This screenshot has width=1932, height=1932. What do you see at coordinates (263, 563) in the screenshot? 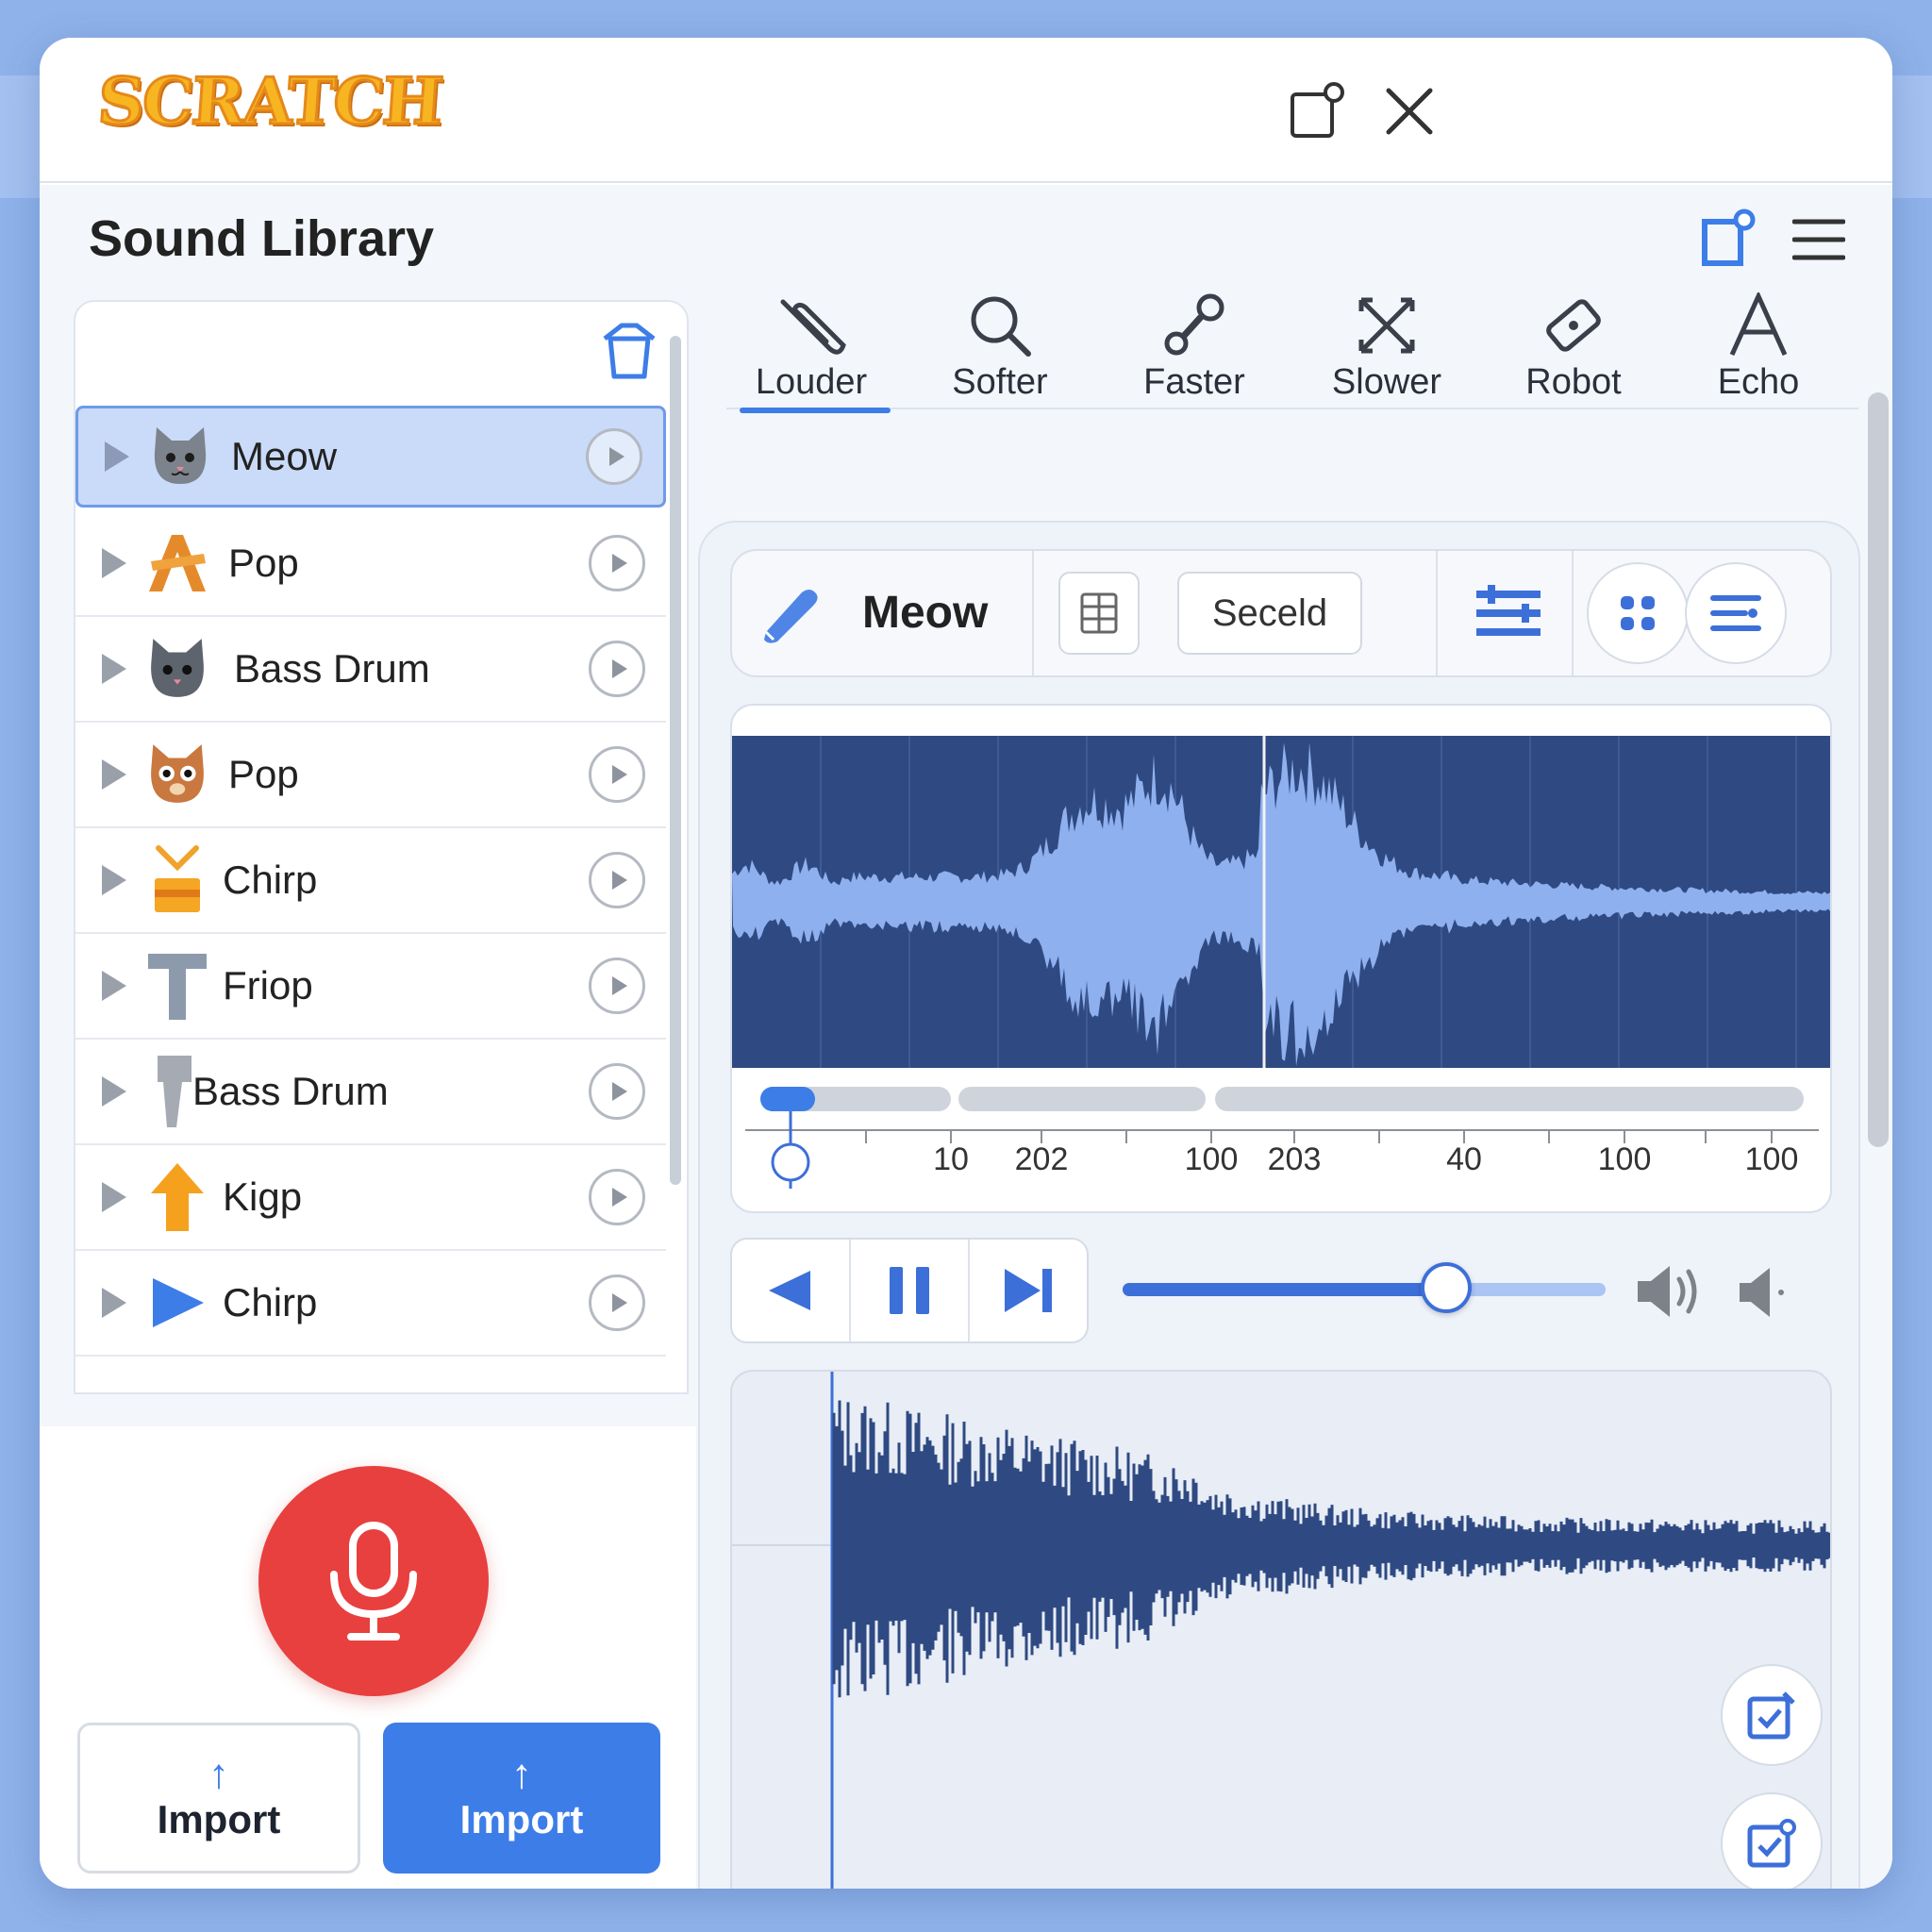
I see `sound-name: Pop` at bounding box center [263, 563].